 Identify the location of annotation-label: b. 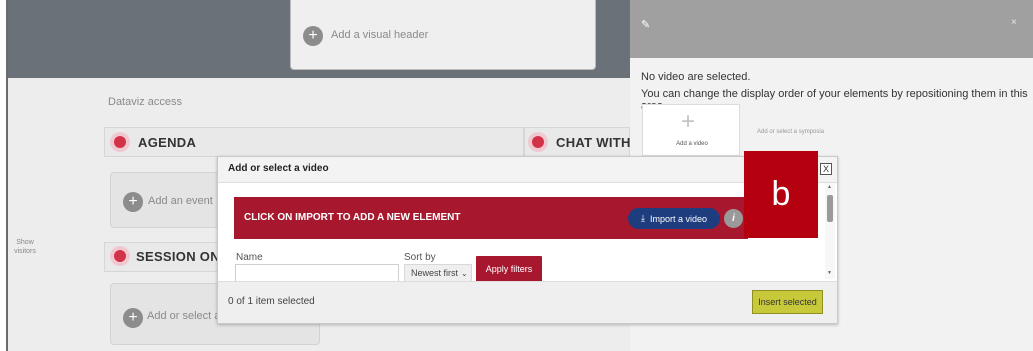
(781, 194).